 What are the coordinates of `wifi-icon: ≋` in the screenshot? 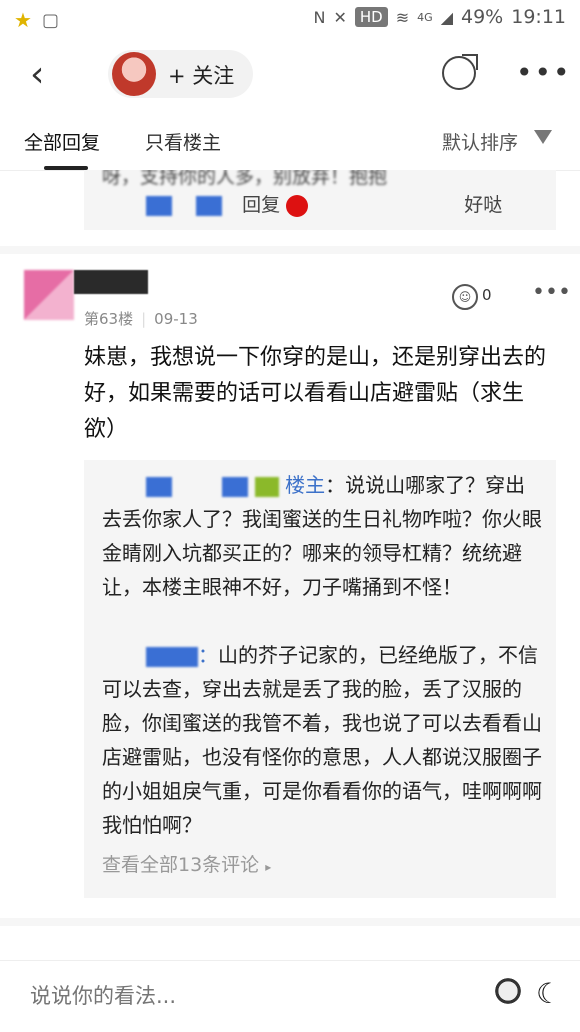 It's located at (402, 17).